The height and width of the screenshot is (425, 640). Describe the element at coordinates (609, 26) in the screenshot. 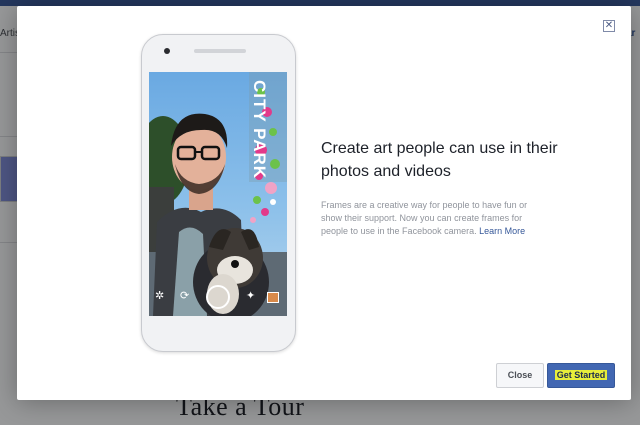

I see `close-x-icon: ✕` at that location.